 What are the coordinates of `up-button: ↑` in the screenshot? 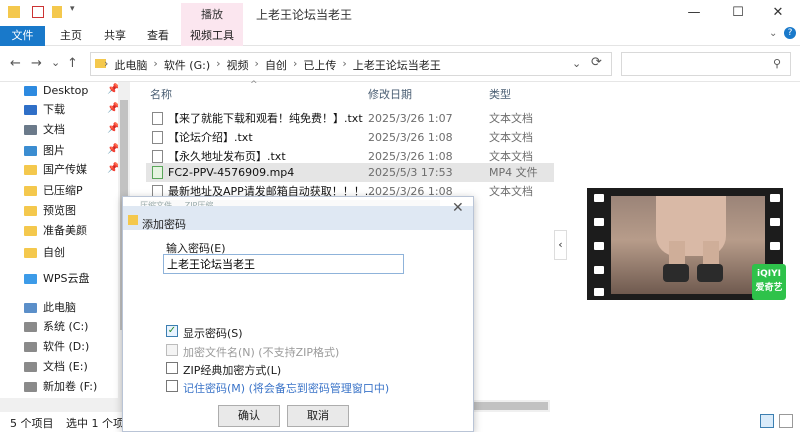 It's located at (72, 63).